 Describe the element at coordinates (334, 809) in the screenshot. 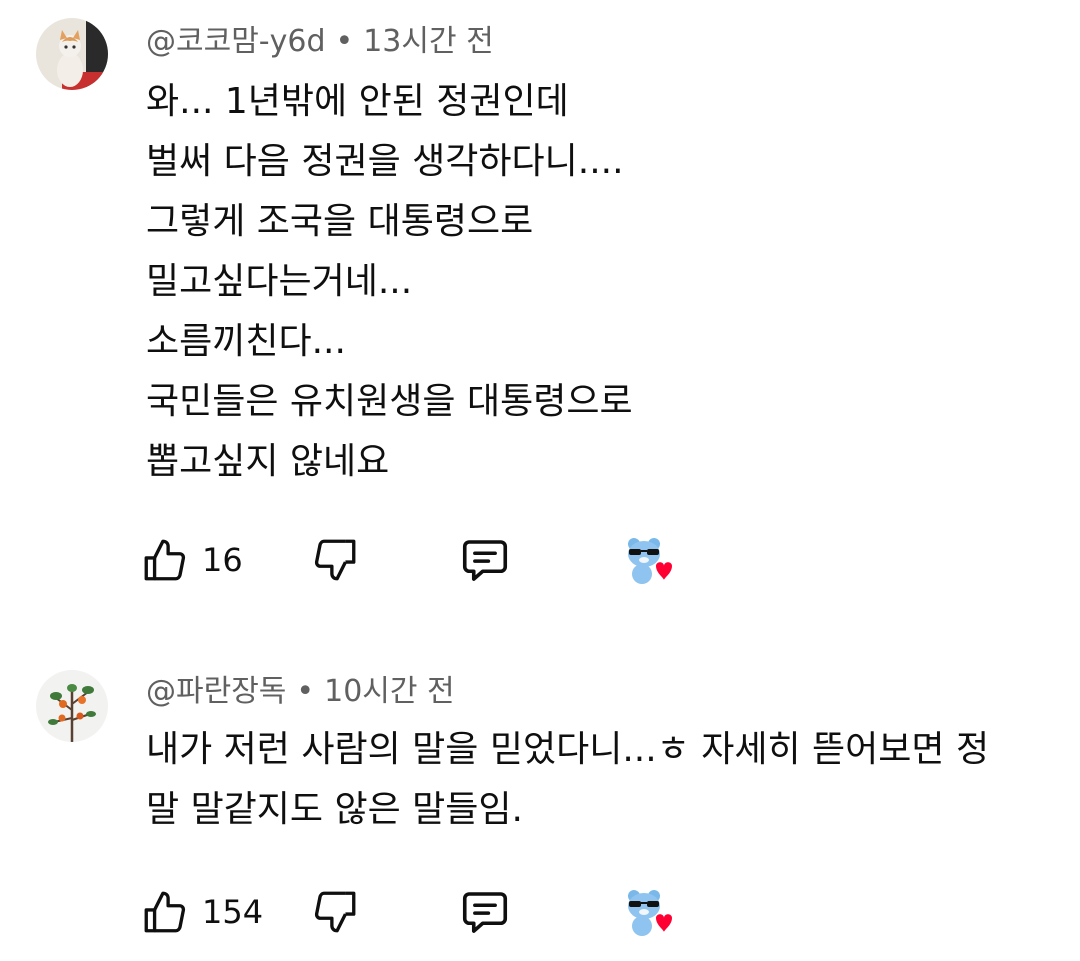

I see `comment-line: 말 말같지도 않은 말들임.` at that location.